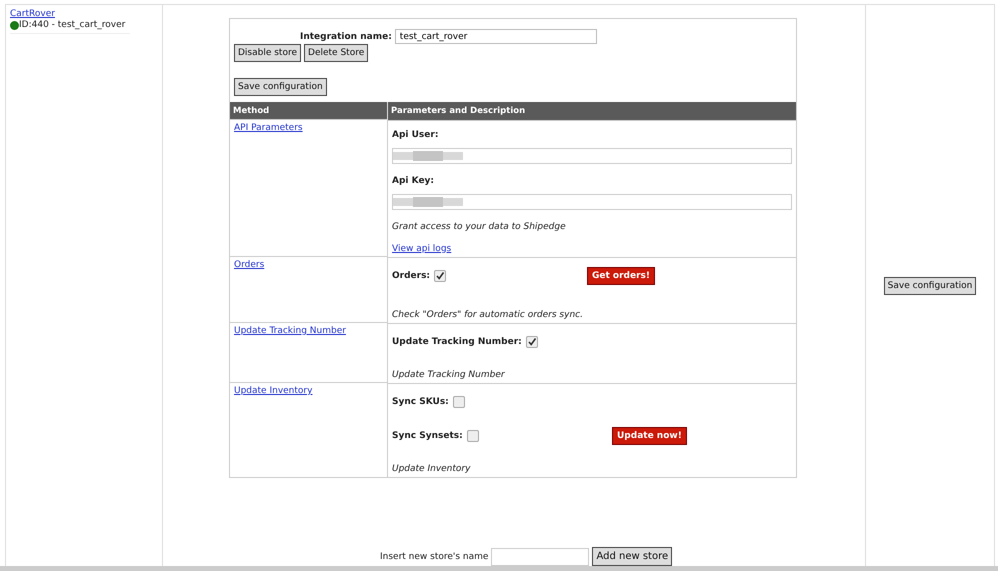 The width and height of the screenshot is (998, 571). Describe the element at coordinates (434, 557) in the screenshot. I see `new-store-label: Insert new store's name` at that location.